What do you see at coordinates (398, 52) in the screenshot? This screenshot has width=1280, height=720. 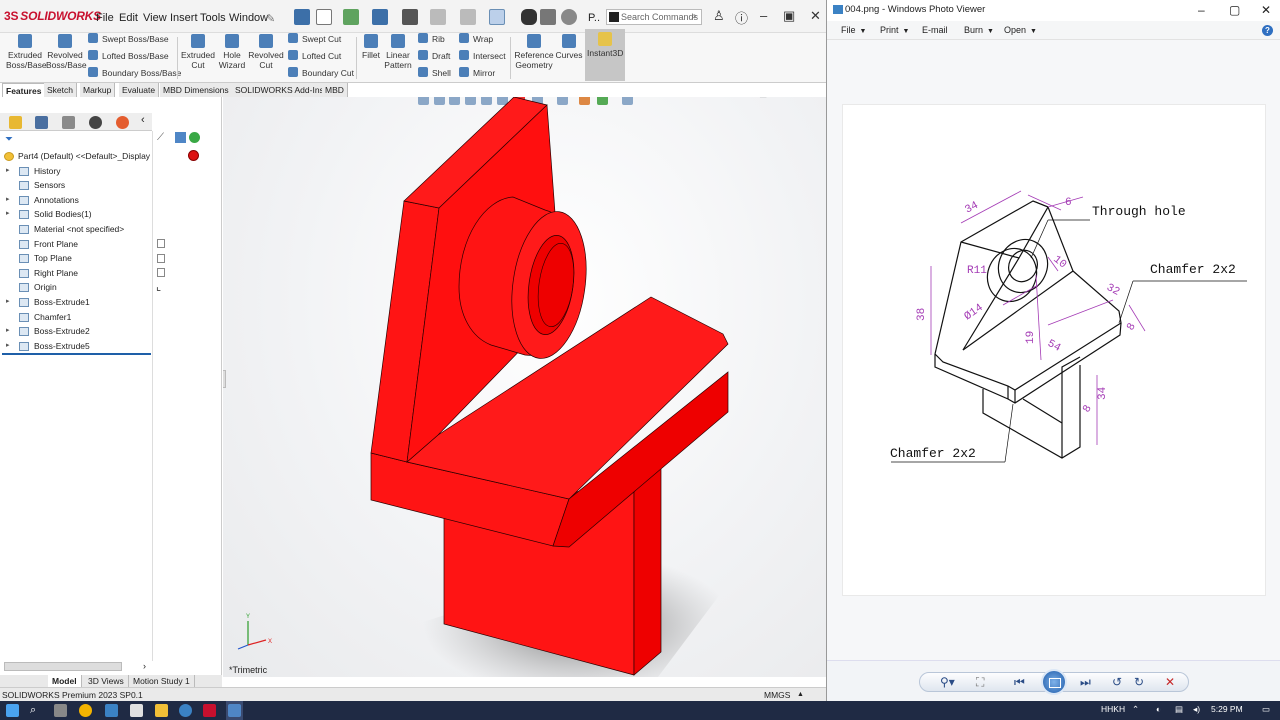 I see `linear-pattern-button: Linear Pattern` at bounding box center [398, 52].